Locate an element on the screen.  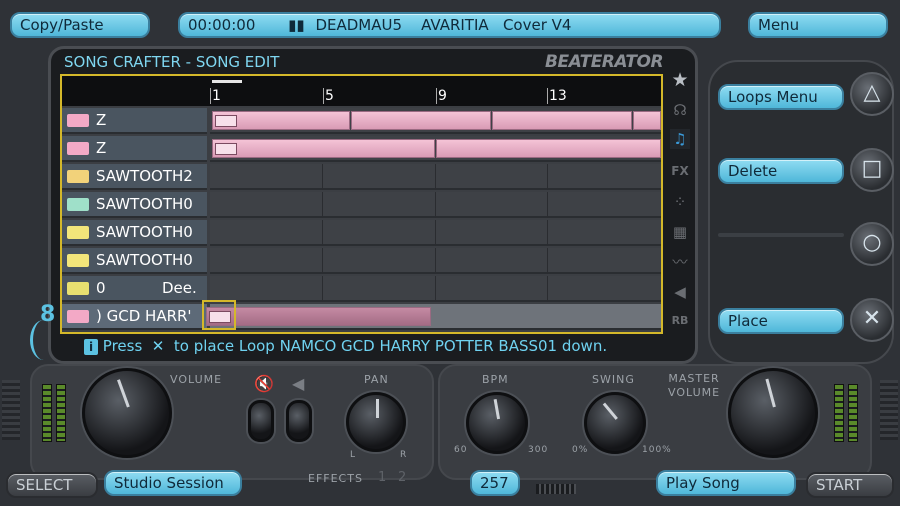
track-row: SAWTOOTH2 is located at coordinates (134, 177).